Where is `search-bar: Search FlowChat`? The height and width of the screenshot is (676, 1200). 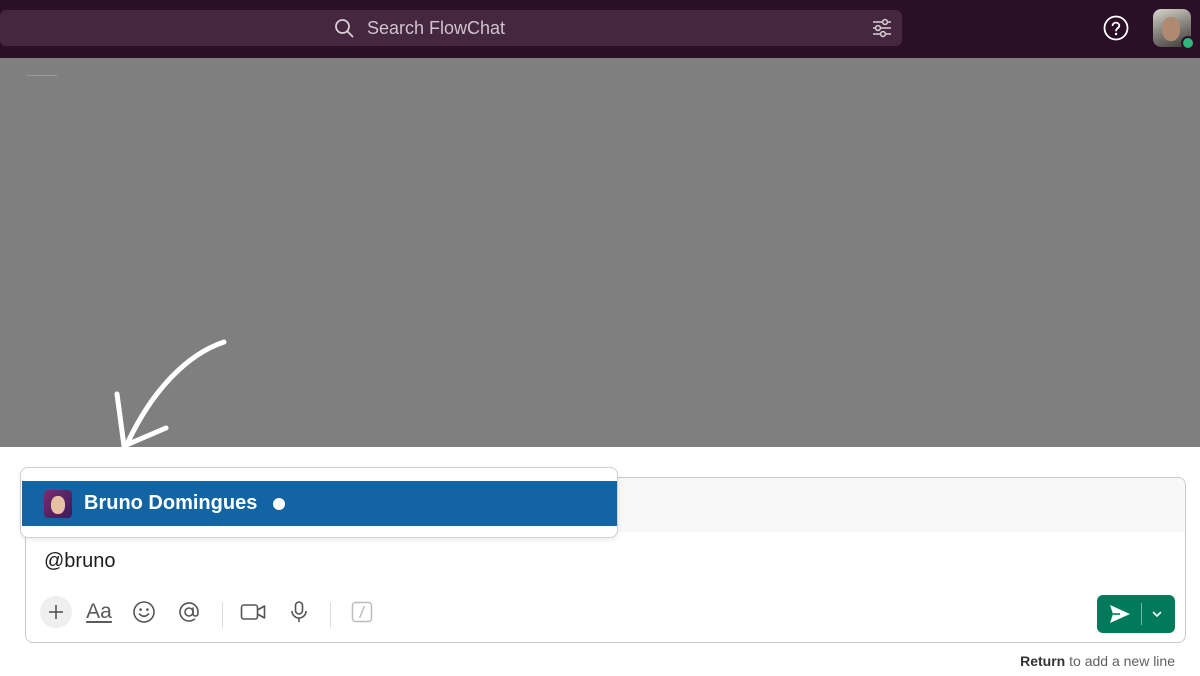 search-bar: Search FlowChat is located at coordinates (451, 28).